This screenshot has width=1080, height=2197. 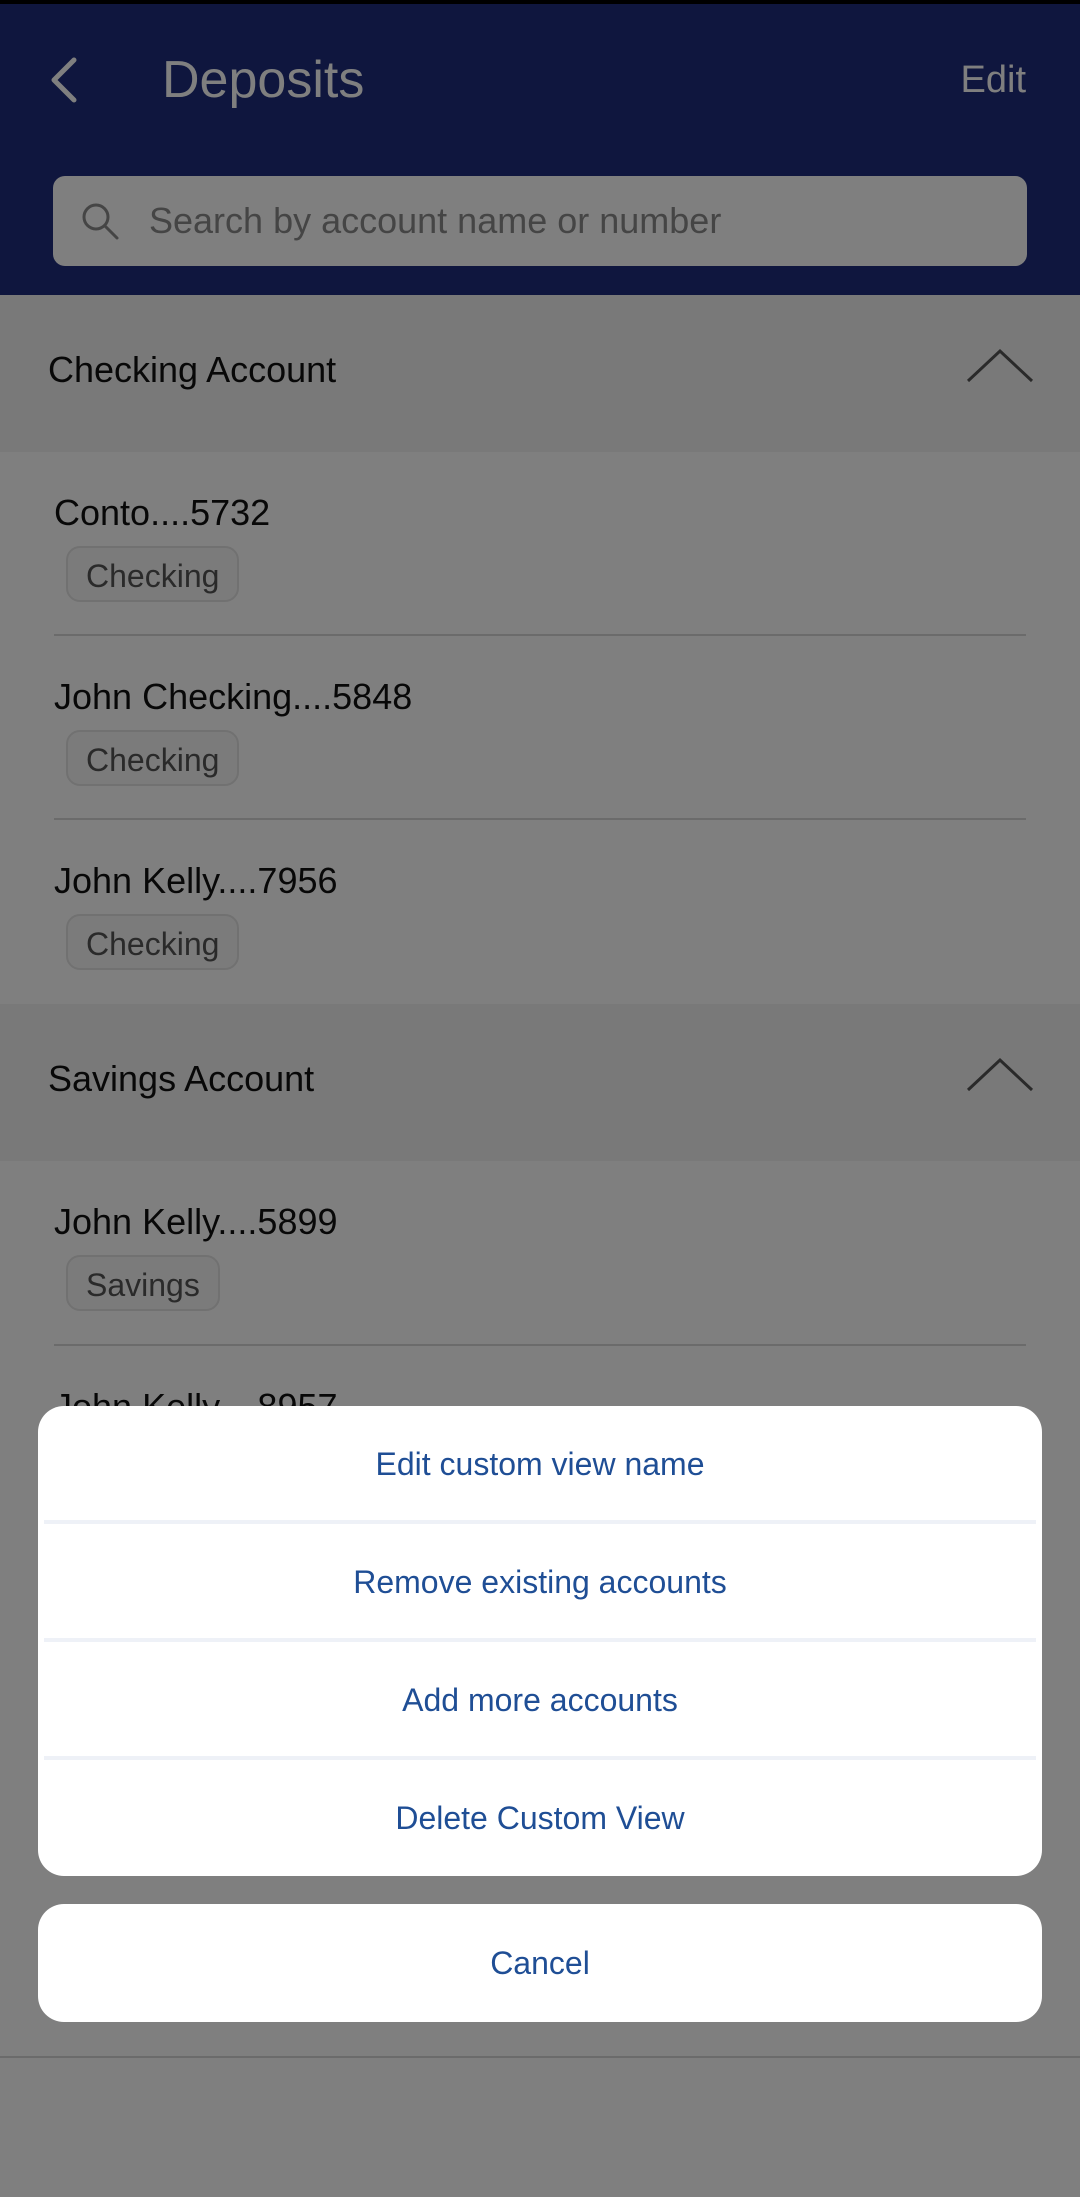 What do you see at coordinates (540, 1963) in the screenshot?
I see `cancel-button: Cancel` at bounding box center [540, 1963].